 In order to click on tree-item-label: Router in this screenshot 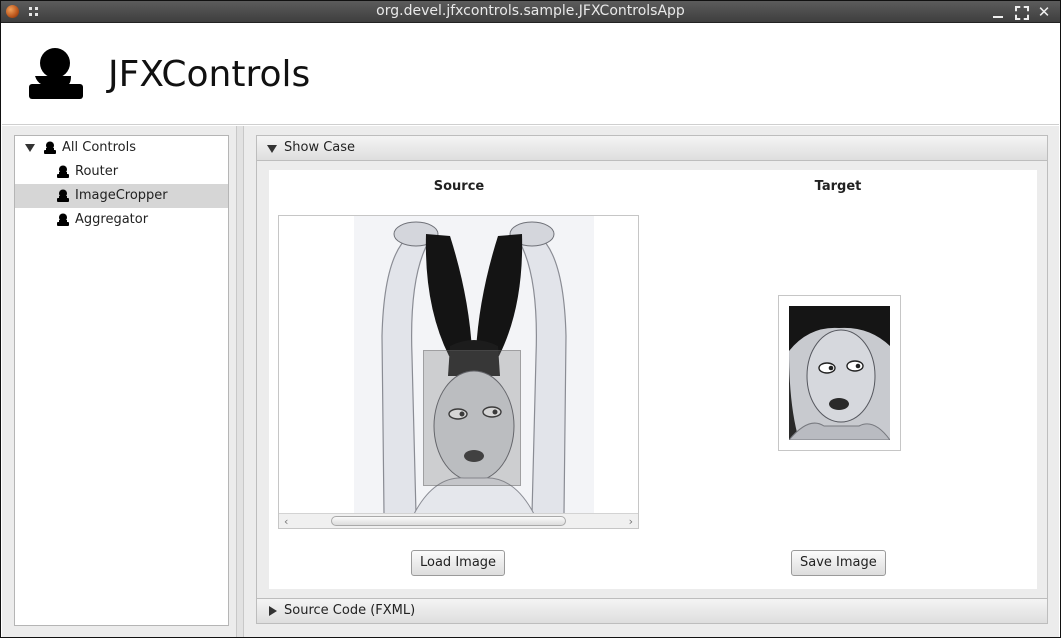, I will do `click(97, 171)`.